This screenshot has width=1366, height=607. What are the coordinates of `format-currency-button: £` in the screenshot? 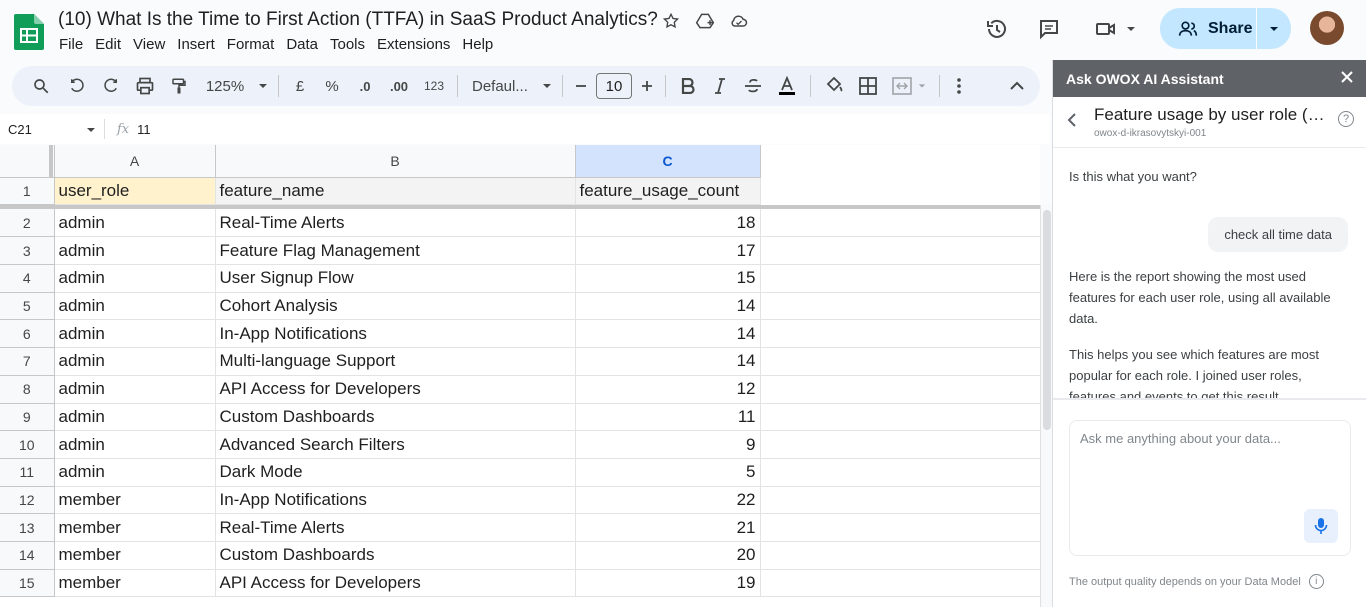 It's located at (300, 86).